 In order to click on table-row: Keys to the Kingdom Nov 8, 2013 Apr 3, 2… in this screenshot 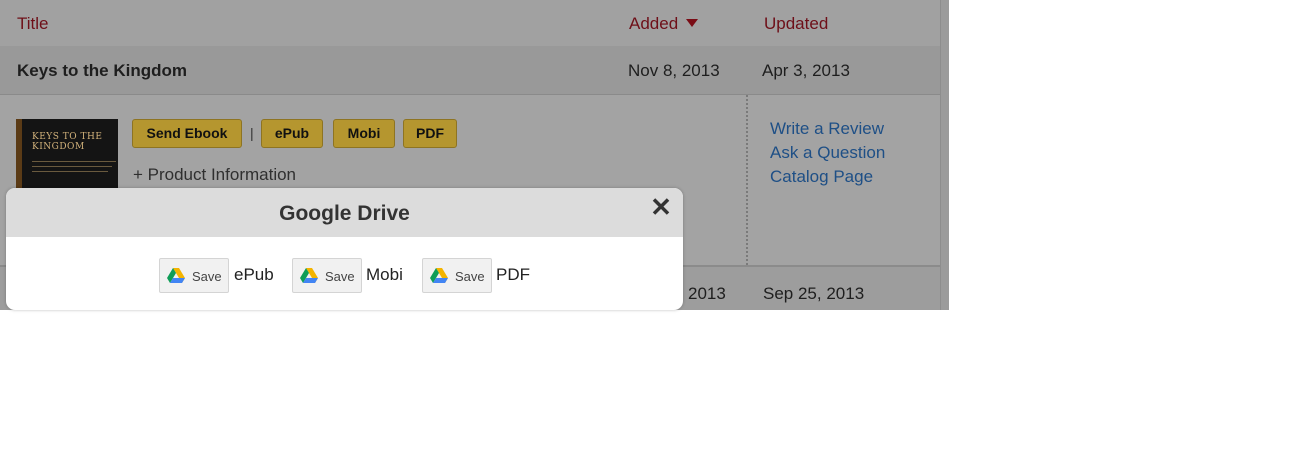, I will do `click(470, 70)`.